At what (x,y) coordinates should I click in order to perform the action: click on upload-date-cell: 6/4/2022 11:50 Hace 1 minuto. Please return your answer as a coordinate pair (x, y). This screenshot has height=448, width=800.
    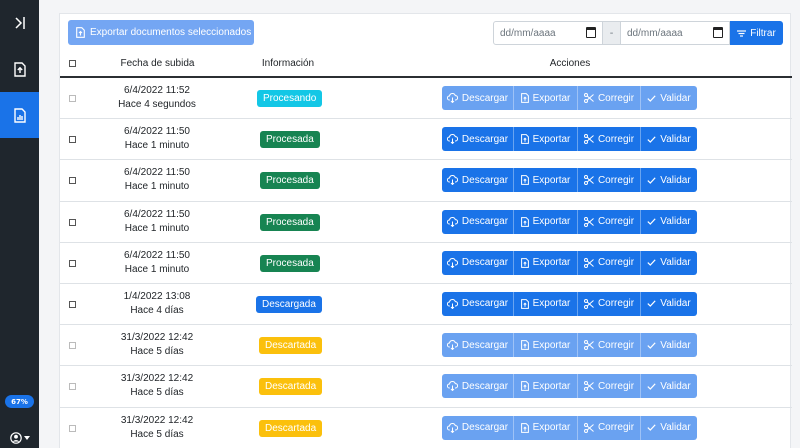
    Looking at the image, I should click on (157, 180).